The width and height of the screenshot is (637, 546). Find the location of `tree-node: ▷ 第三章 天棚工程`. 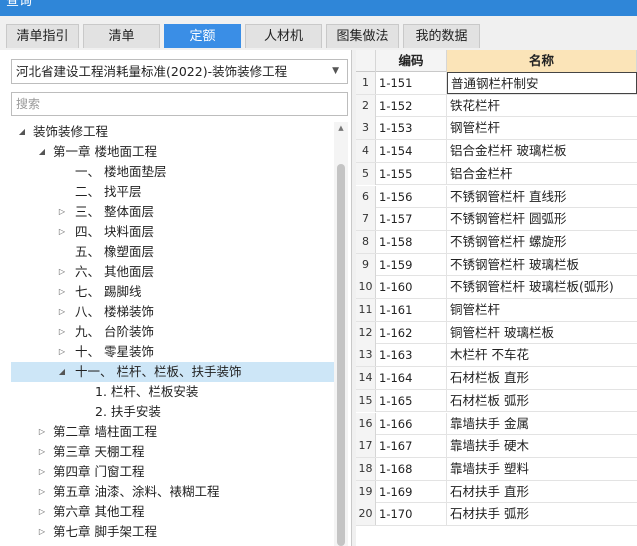

tree-node: ▷ 第三章 天棚工程 is located at coordinates (172, 452).